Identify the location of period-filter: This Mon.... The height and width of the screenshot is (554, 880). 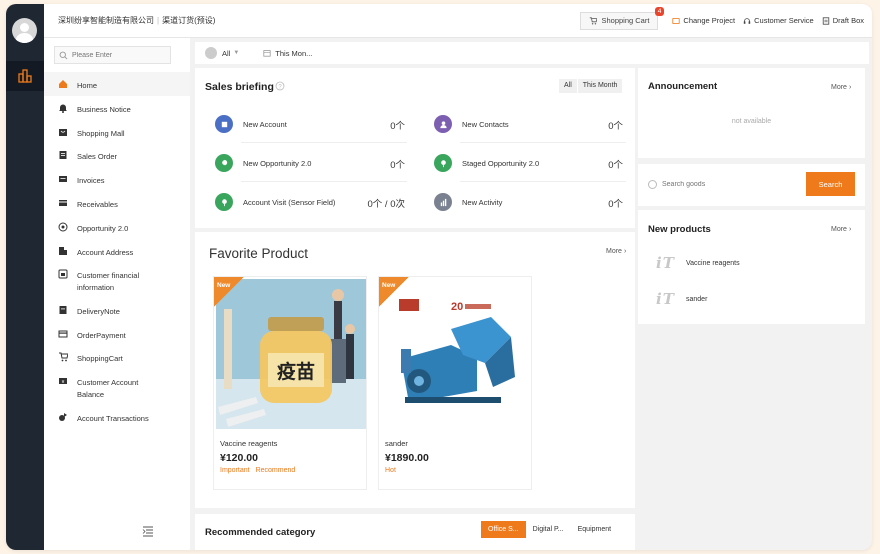
(287, 53).